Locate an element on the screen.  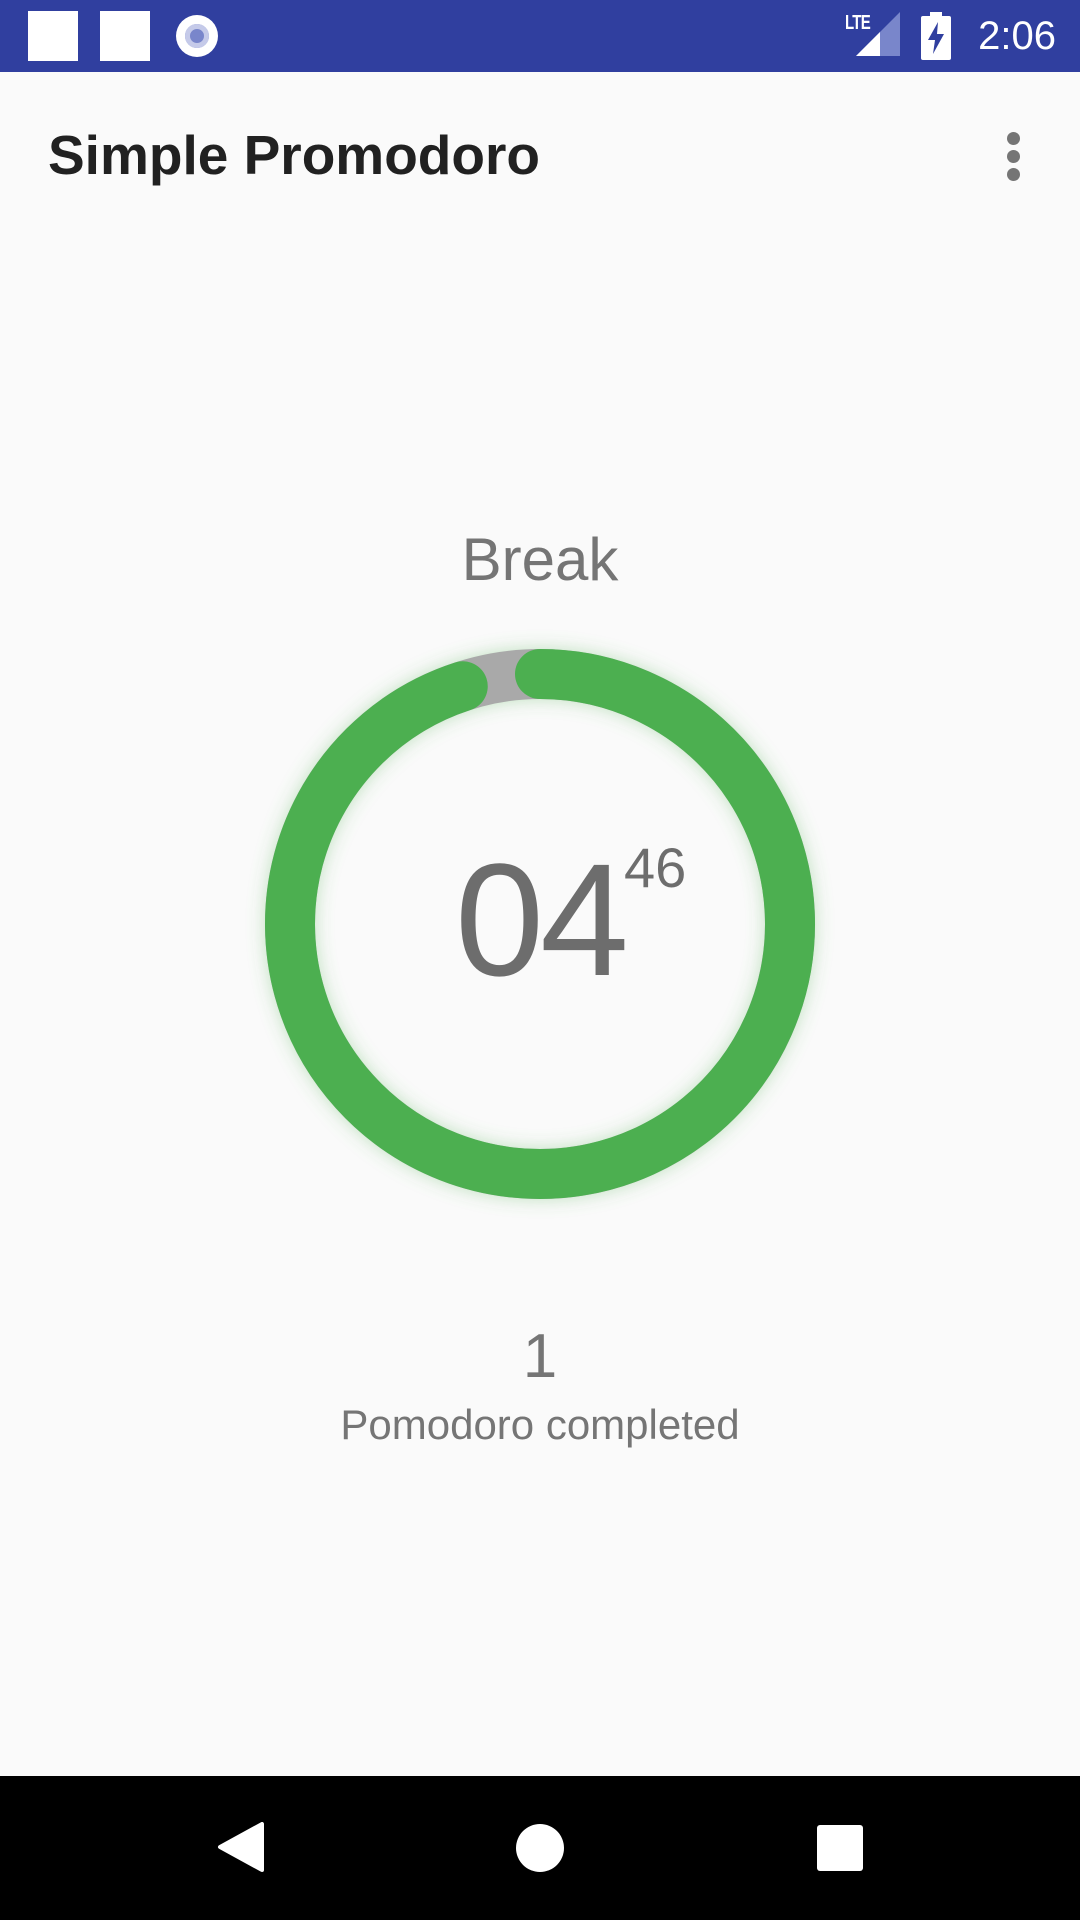
recents-icon is located at coordinates (840, 1848).